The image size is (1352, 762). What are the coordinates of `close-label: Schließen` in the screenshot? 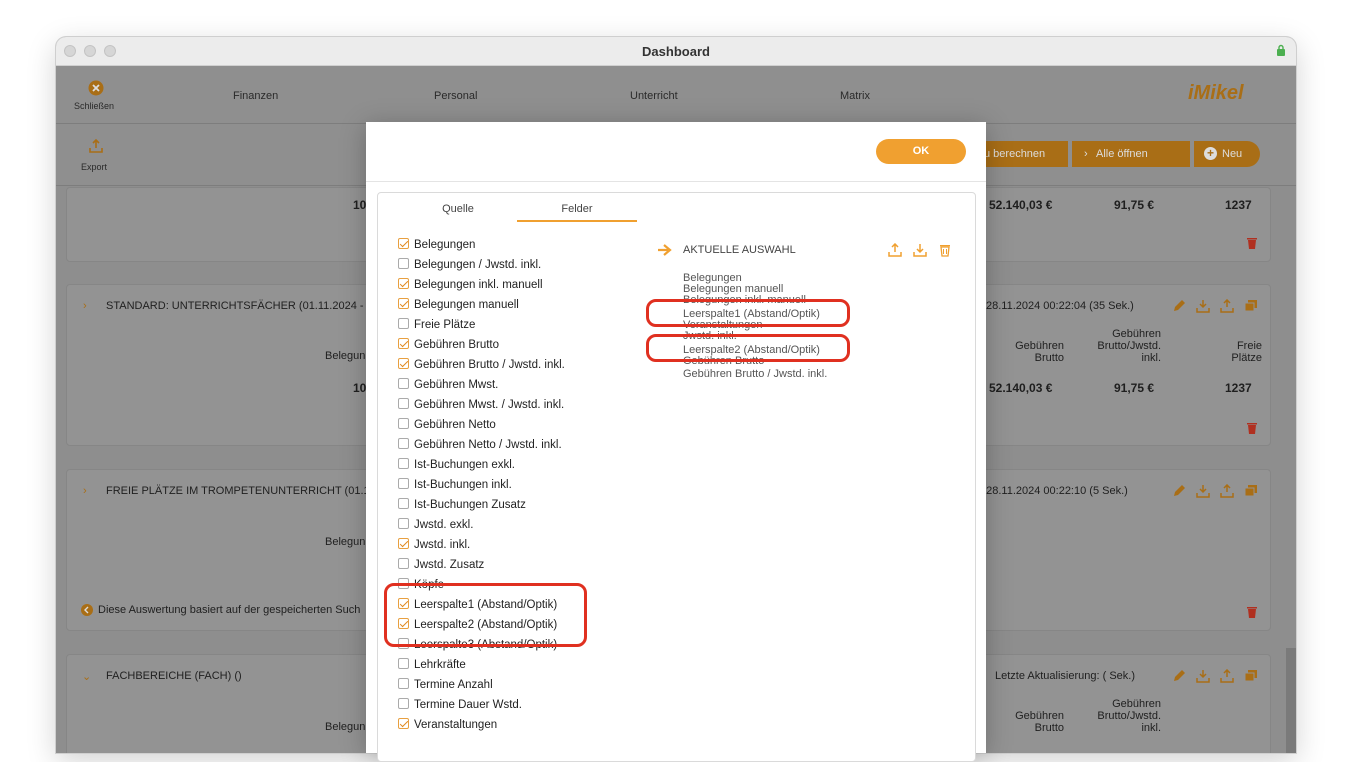 It's located at (94, 106).